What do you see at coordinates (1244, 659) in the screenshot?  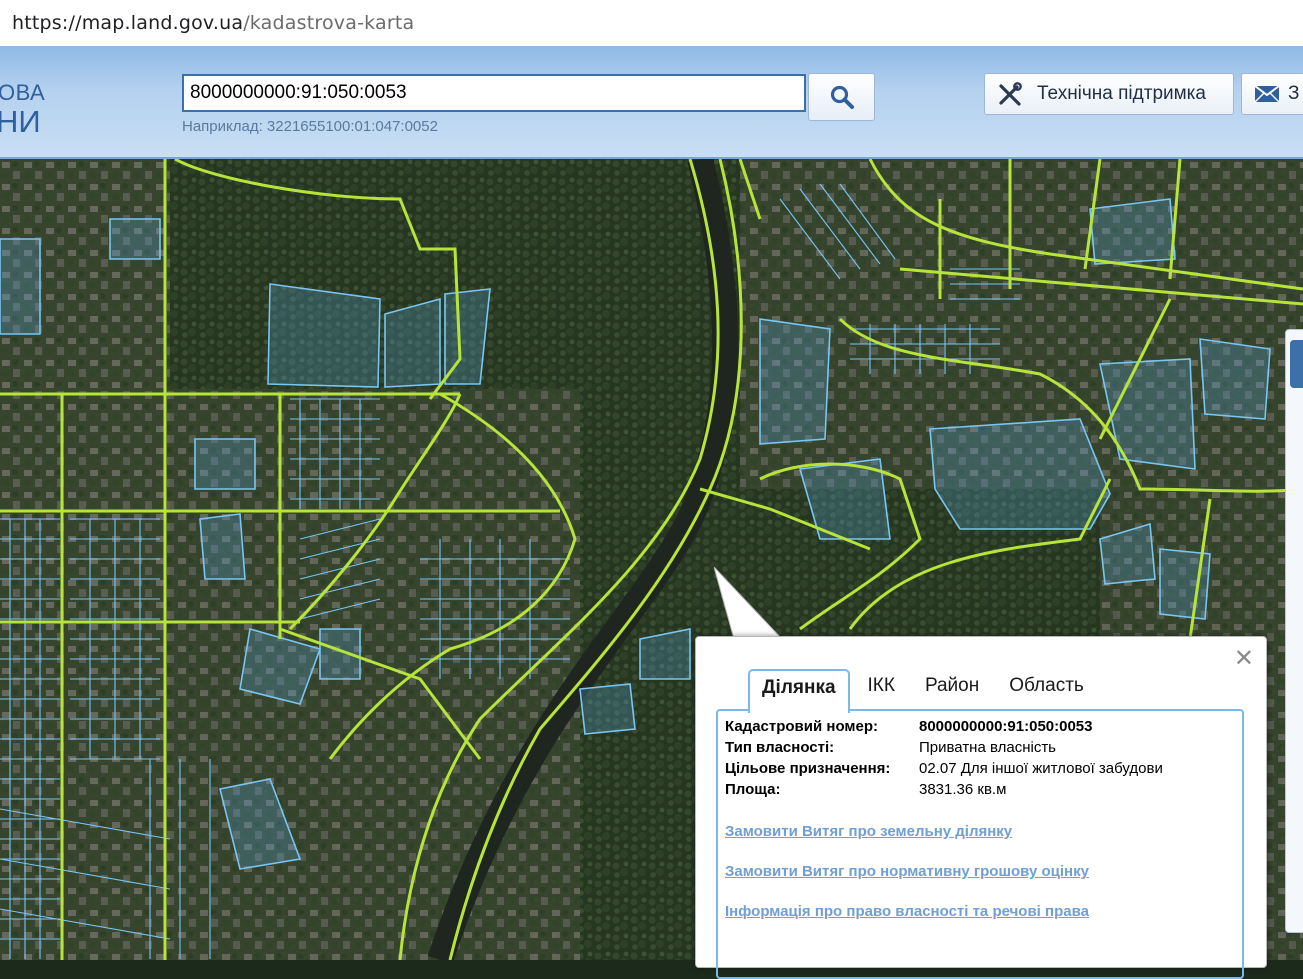 I see `close-icon: ✕` at bounding box center [1244, 659].